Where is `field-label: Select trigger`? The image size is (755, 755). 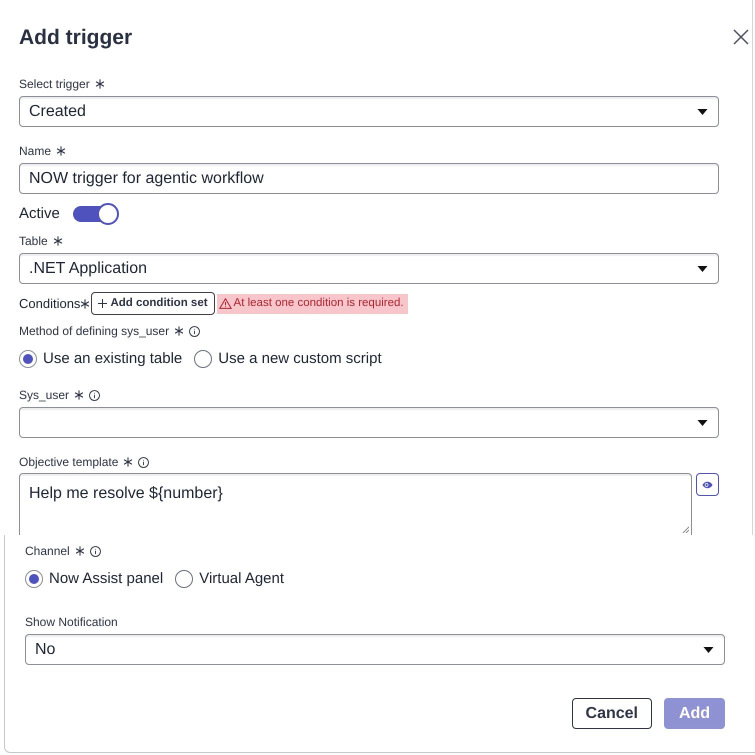
field-label: Select trigger is located at coordinates (54, 84).